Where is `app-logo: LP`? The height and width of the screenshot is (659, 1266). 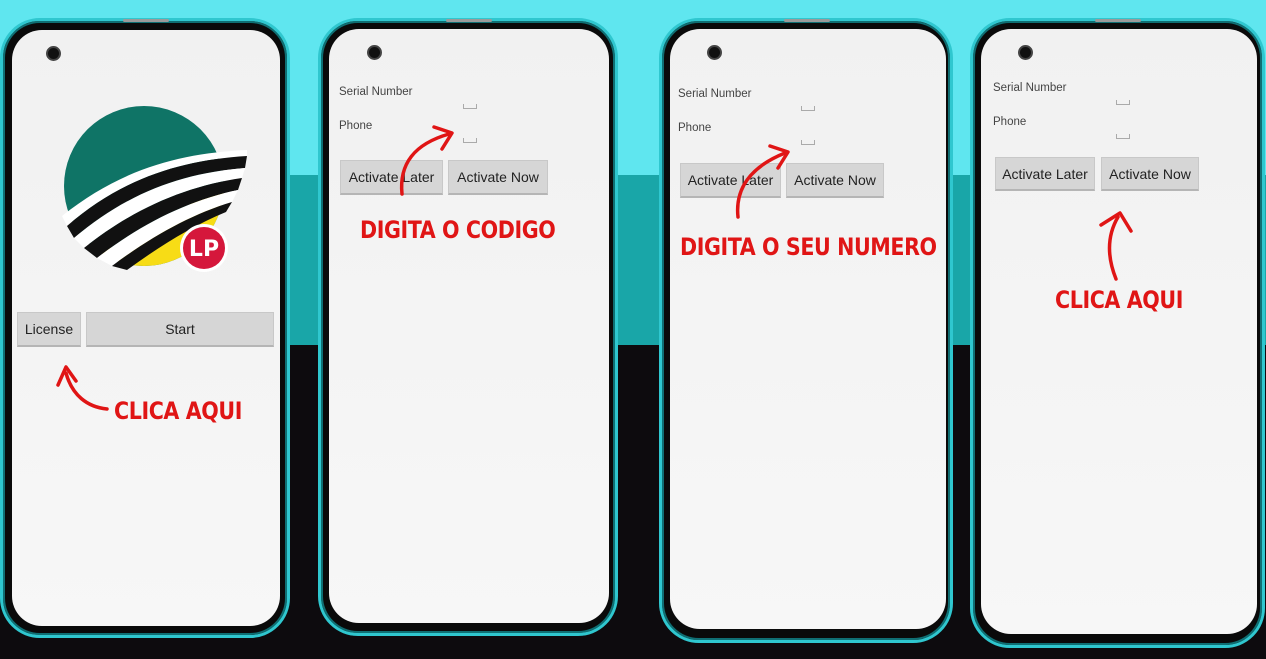 app-logo: LP is located at coordinates (154, 189).